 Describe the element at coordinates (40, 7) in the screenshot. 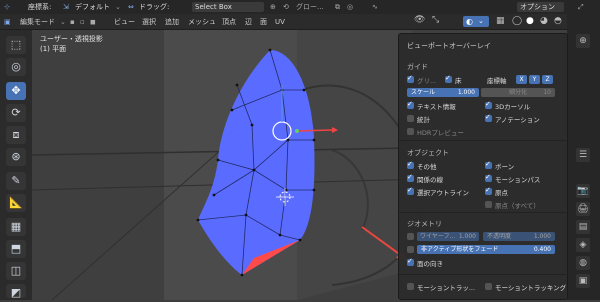

I see `coord-system-label: 座標系:` at that location.